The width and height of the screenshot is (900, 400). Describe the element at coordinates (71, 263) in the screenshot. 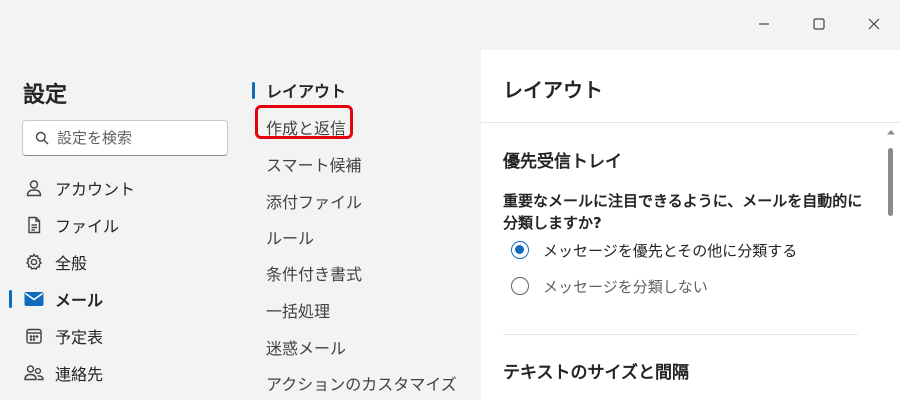

I see `sidebar-item-label: 全般` at that location.